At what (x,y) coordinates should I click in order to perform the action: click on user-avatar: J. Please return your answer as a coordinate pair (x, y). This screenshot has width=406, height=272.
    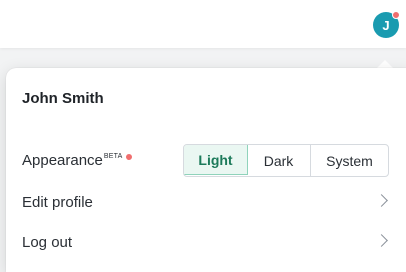
    Looking at the image, I should click on (386, 24).